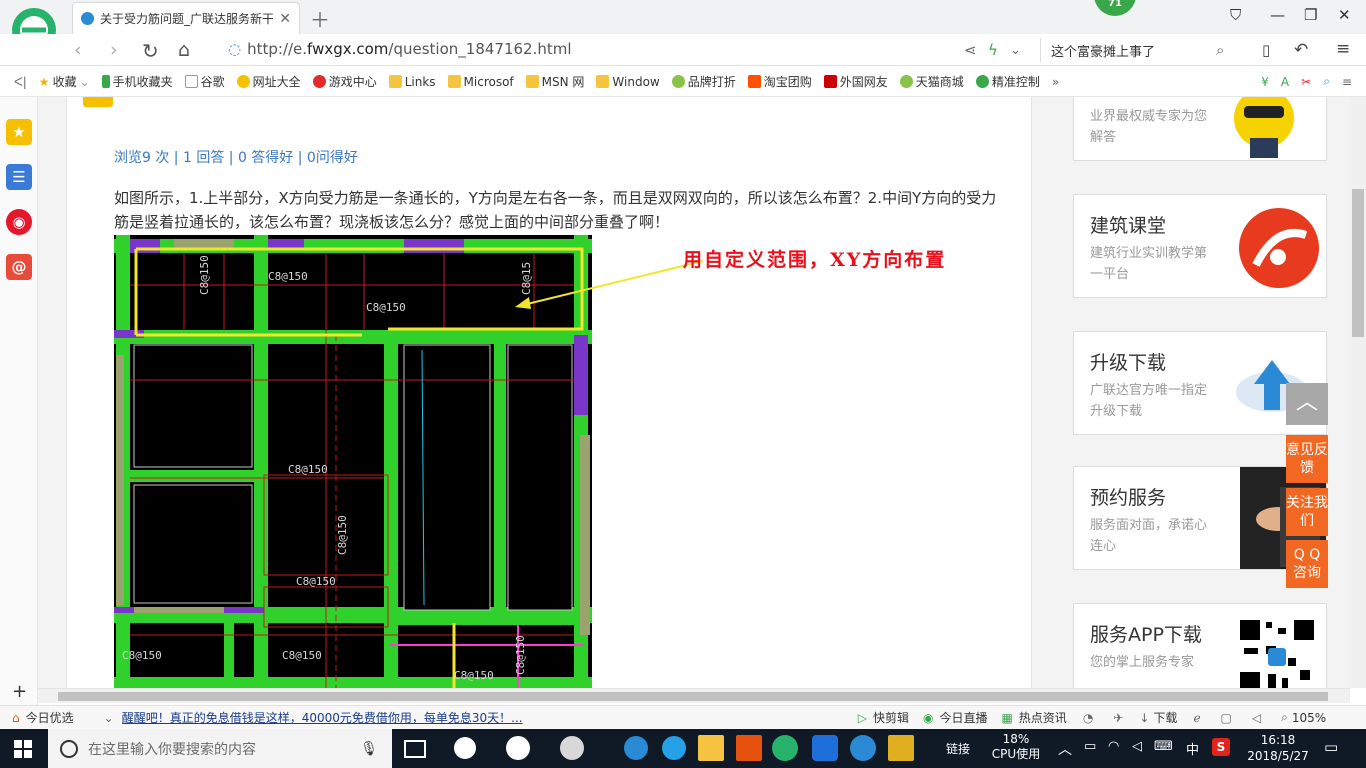  I want to click on restore-icon: ❐, so click(1310, 15).